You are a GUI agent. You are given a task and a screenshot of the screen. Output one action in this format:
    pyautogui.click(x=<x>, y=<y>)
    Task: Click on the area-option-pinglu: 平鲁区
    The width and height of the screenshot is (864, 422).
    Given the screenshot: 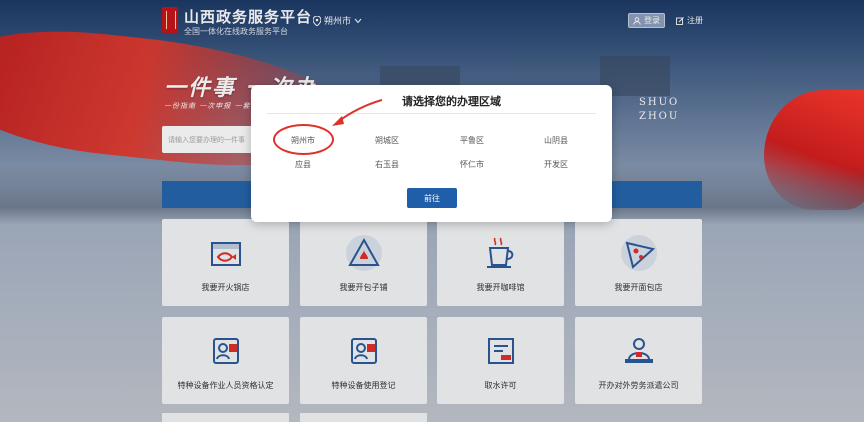 What is the action you would take?
    pyautogui.click(x=472, y=140)
    